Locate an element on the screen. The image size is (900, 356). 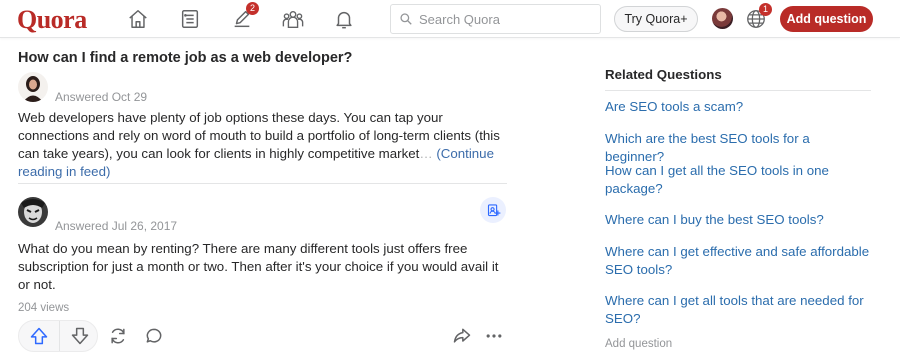
home-icon is located at coordinates (138, 19).